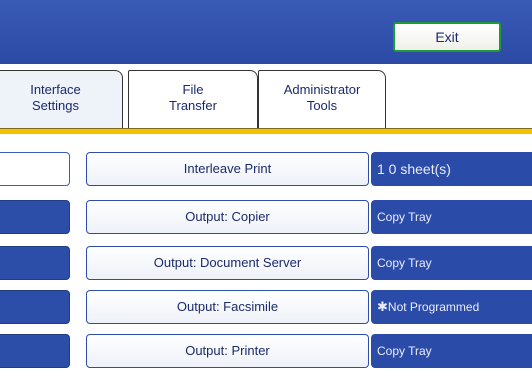  I want to click on tab-interface-settings: Interface Settings, so click(61, 99).